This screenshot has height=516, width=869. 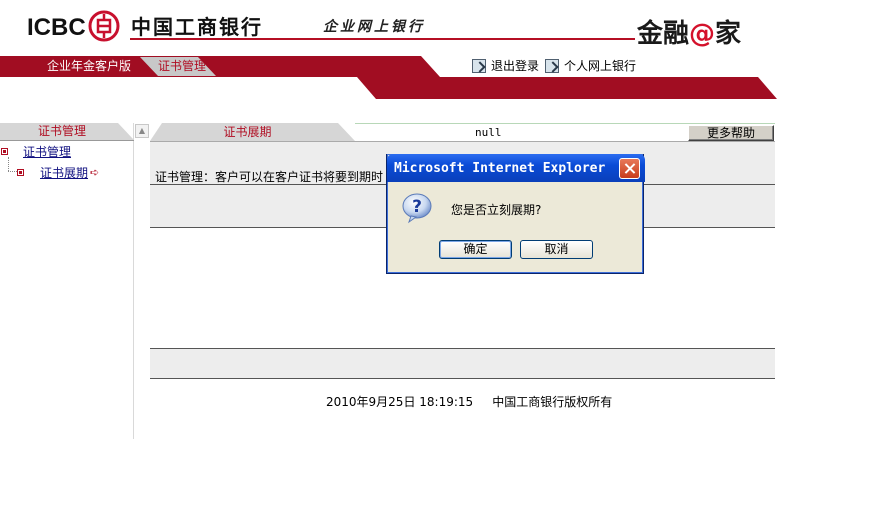 What do you see at coordinates (500, 168) in the screenshot?
I see `dialog-title: Microsoft Internet Explorer` at bounding box center [500, 168].